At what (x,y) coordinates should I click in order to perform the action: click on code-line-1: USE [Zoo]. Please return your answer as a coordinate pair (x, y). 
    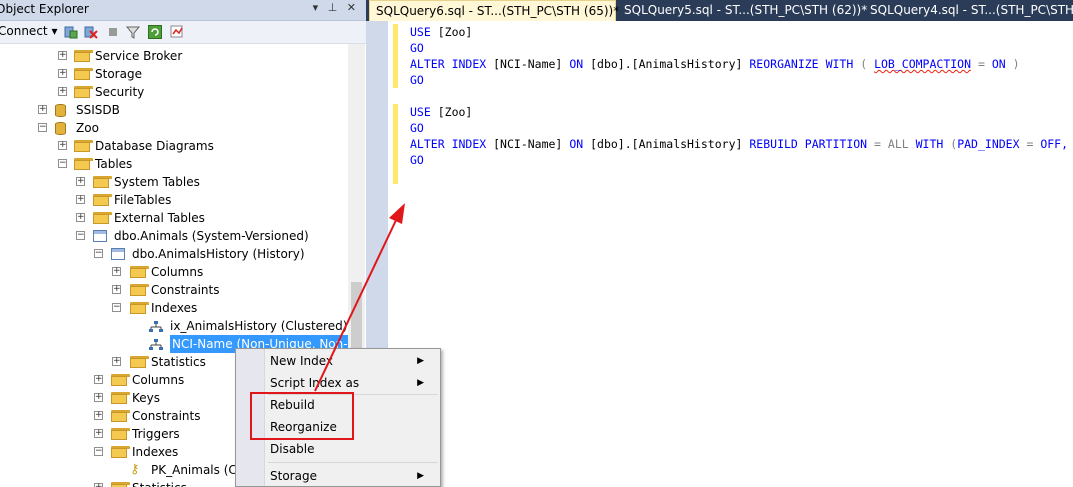
    Looking at the image, I should click on (441, 32).